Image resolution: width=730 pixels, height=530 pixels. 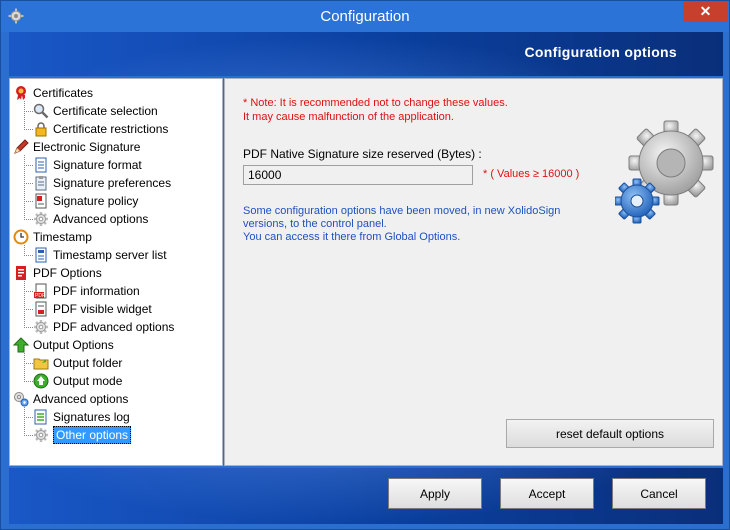 What do you see at coordinates (111, 129) in the screenshot?
I see `tree-item-label: Certificate restrictions` at bounding box center [111, 129].